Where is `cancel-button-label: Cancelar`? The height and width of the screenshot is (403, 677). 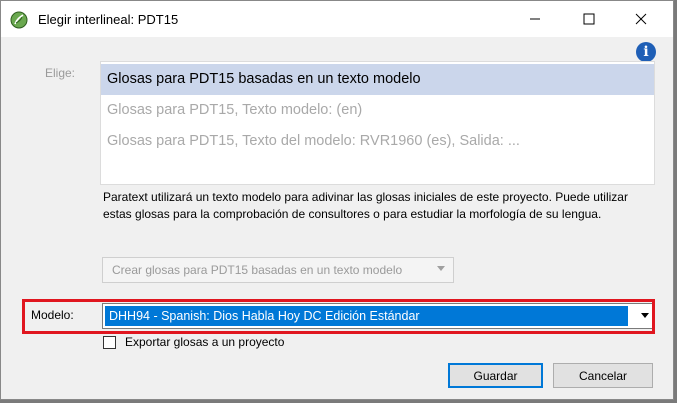 cancel-button-label: Cancelar is located at coordinates (603, 375).